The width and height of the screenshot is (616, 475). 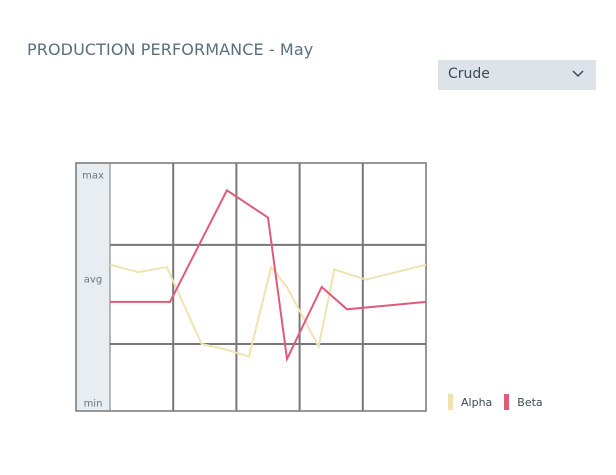 I want to click on y-tick-label-min: min, so click(x=93, y=404).